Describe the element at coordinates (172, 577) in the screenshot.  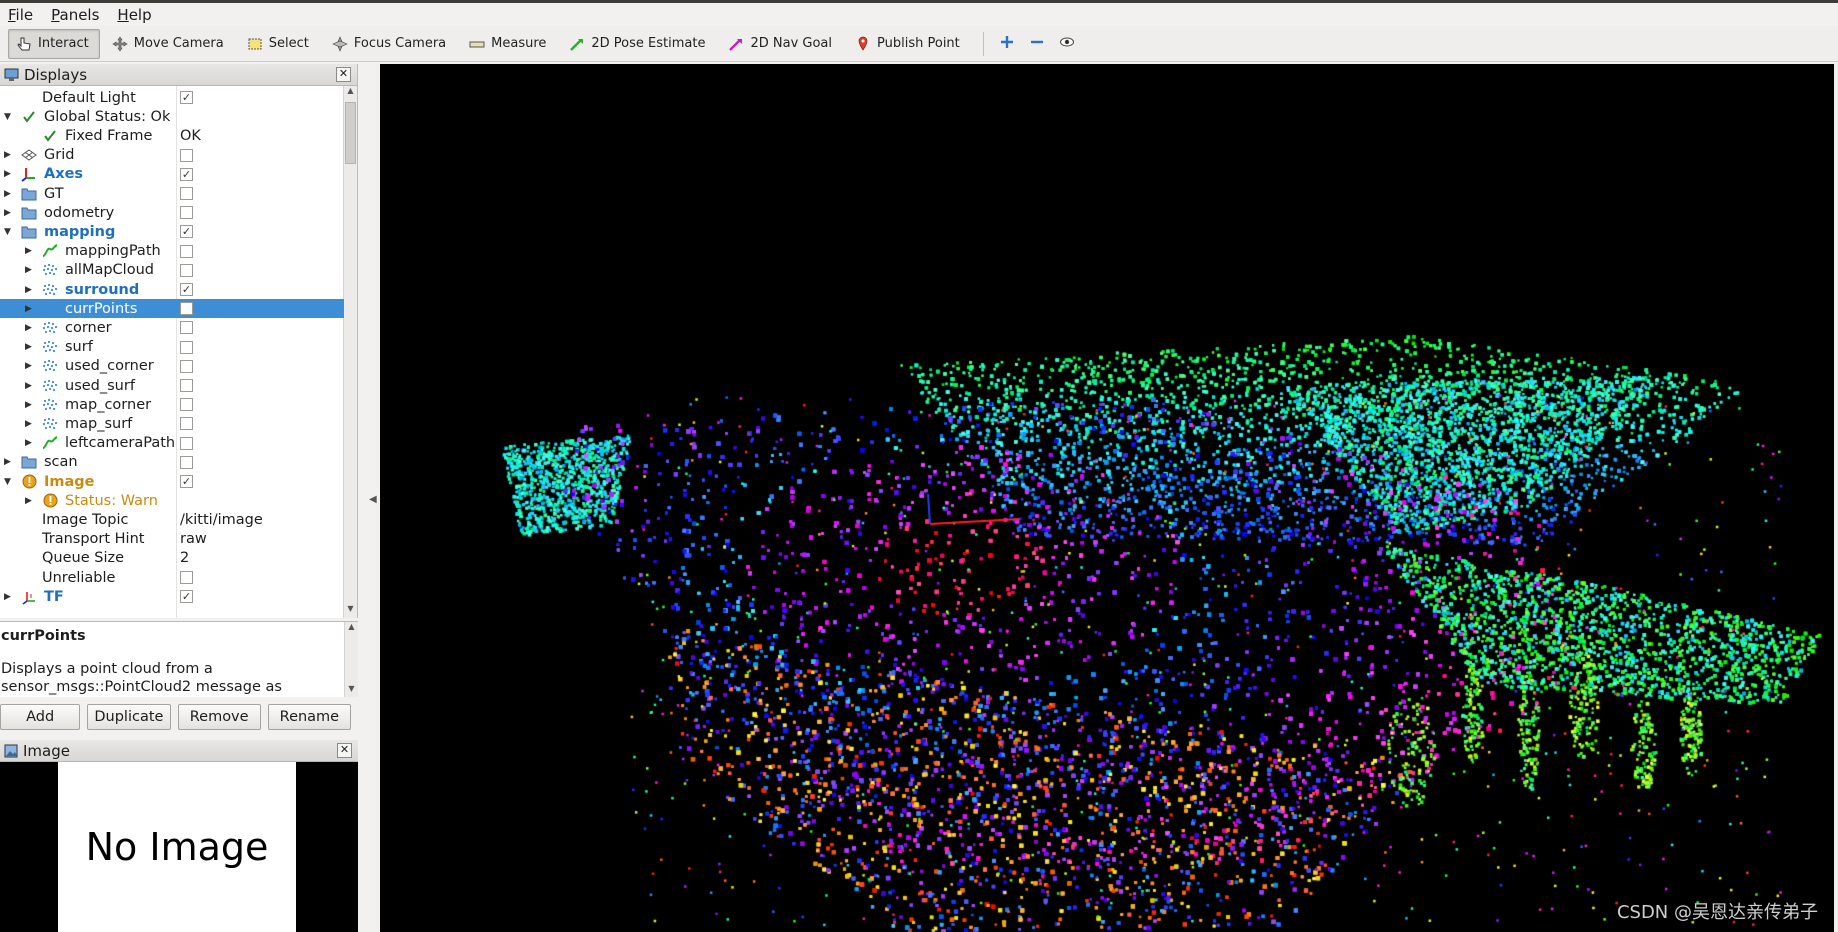
I see `display-row-unreliable: Unreliable` at that location.